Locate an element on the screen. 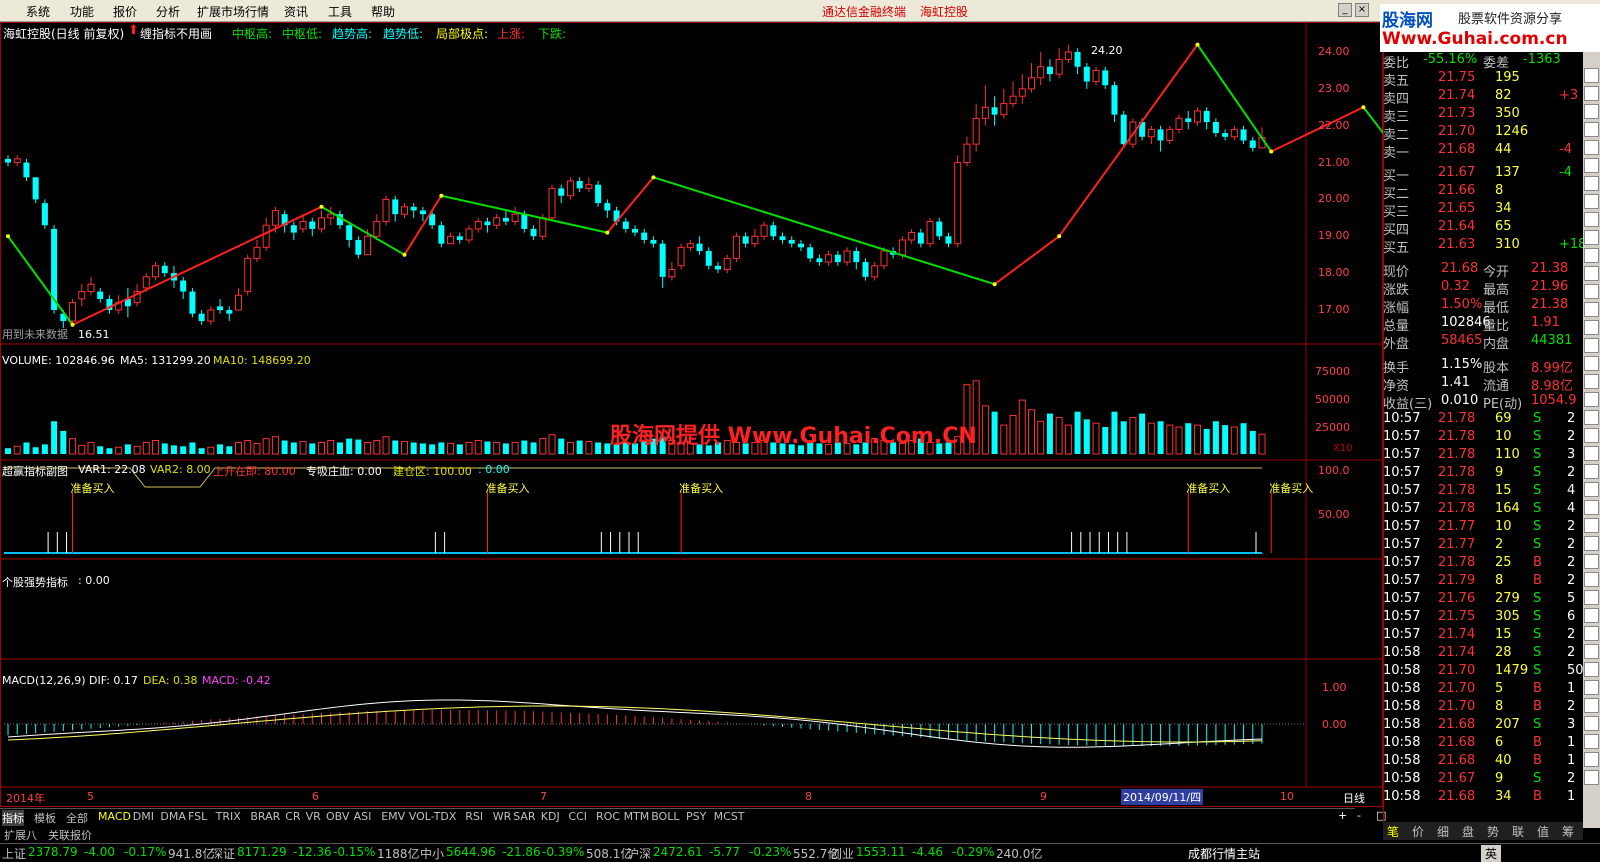  tab-dmi: DMI is located at coordinates (143, 816).